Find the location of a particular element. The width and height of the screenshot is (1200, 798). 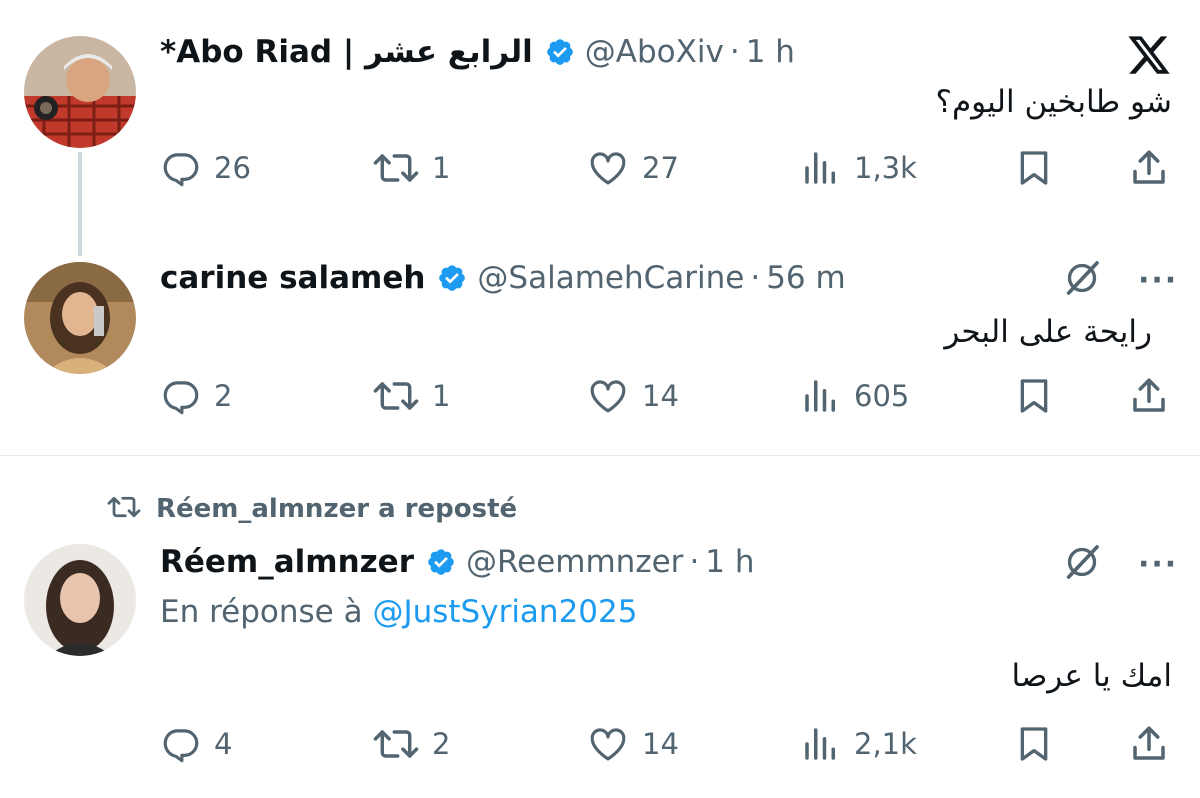

repost-label: Réem_almnzer a reposté is located at coordinates (336, 509).